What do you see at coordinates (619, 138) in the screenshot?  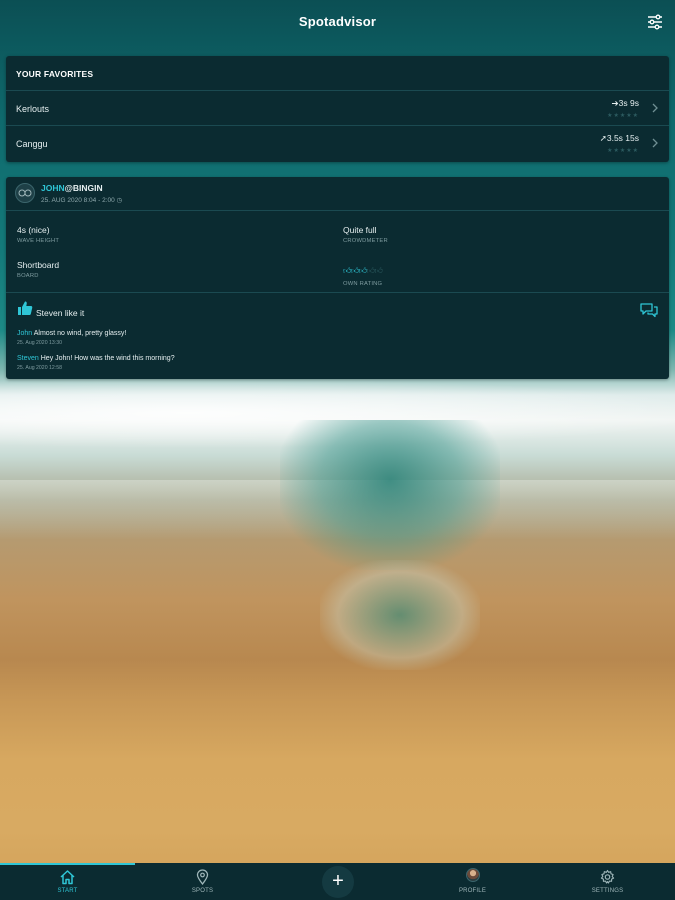 I see `favorite-swell: ➚3.5s 15s` at bounding box center [619, 138].